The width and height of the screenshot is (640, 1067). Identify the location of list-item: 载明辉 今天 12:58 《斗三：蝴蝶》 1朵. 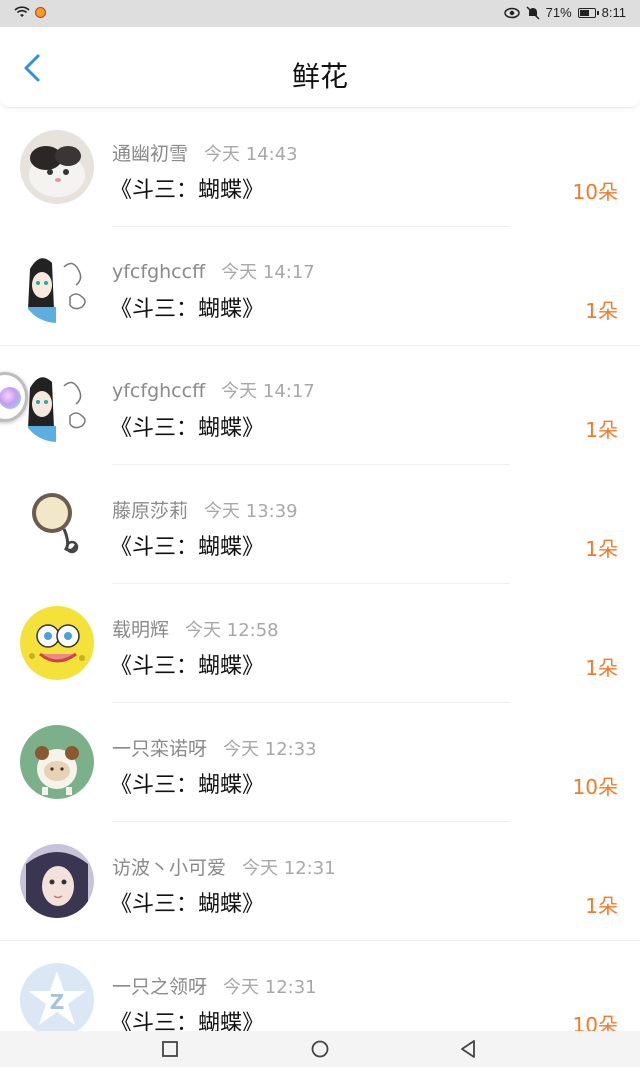
(320, 643).